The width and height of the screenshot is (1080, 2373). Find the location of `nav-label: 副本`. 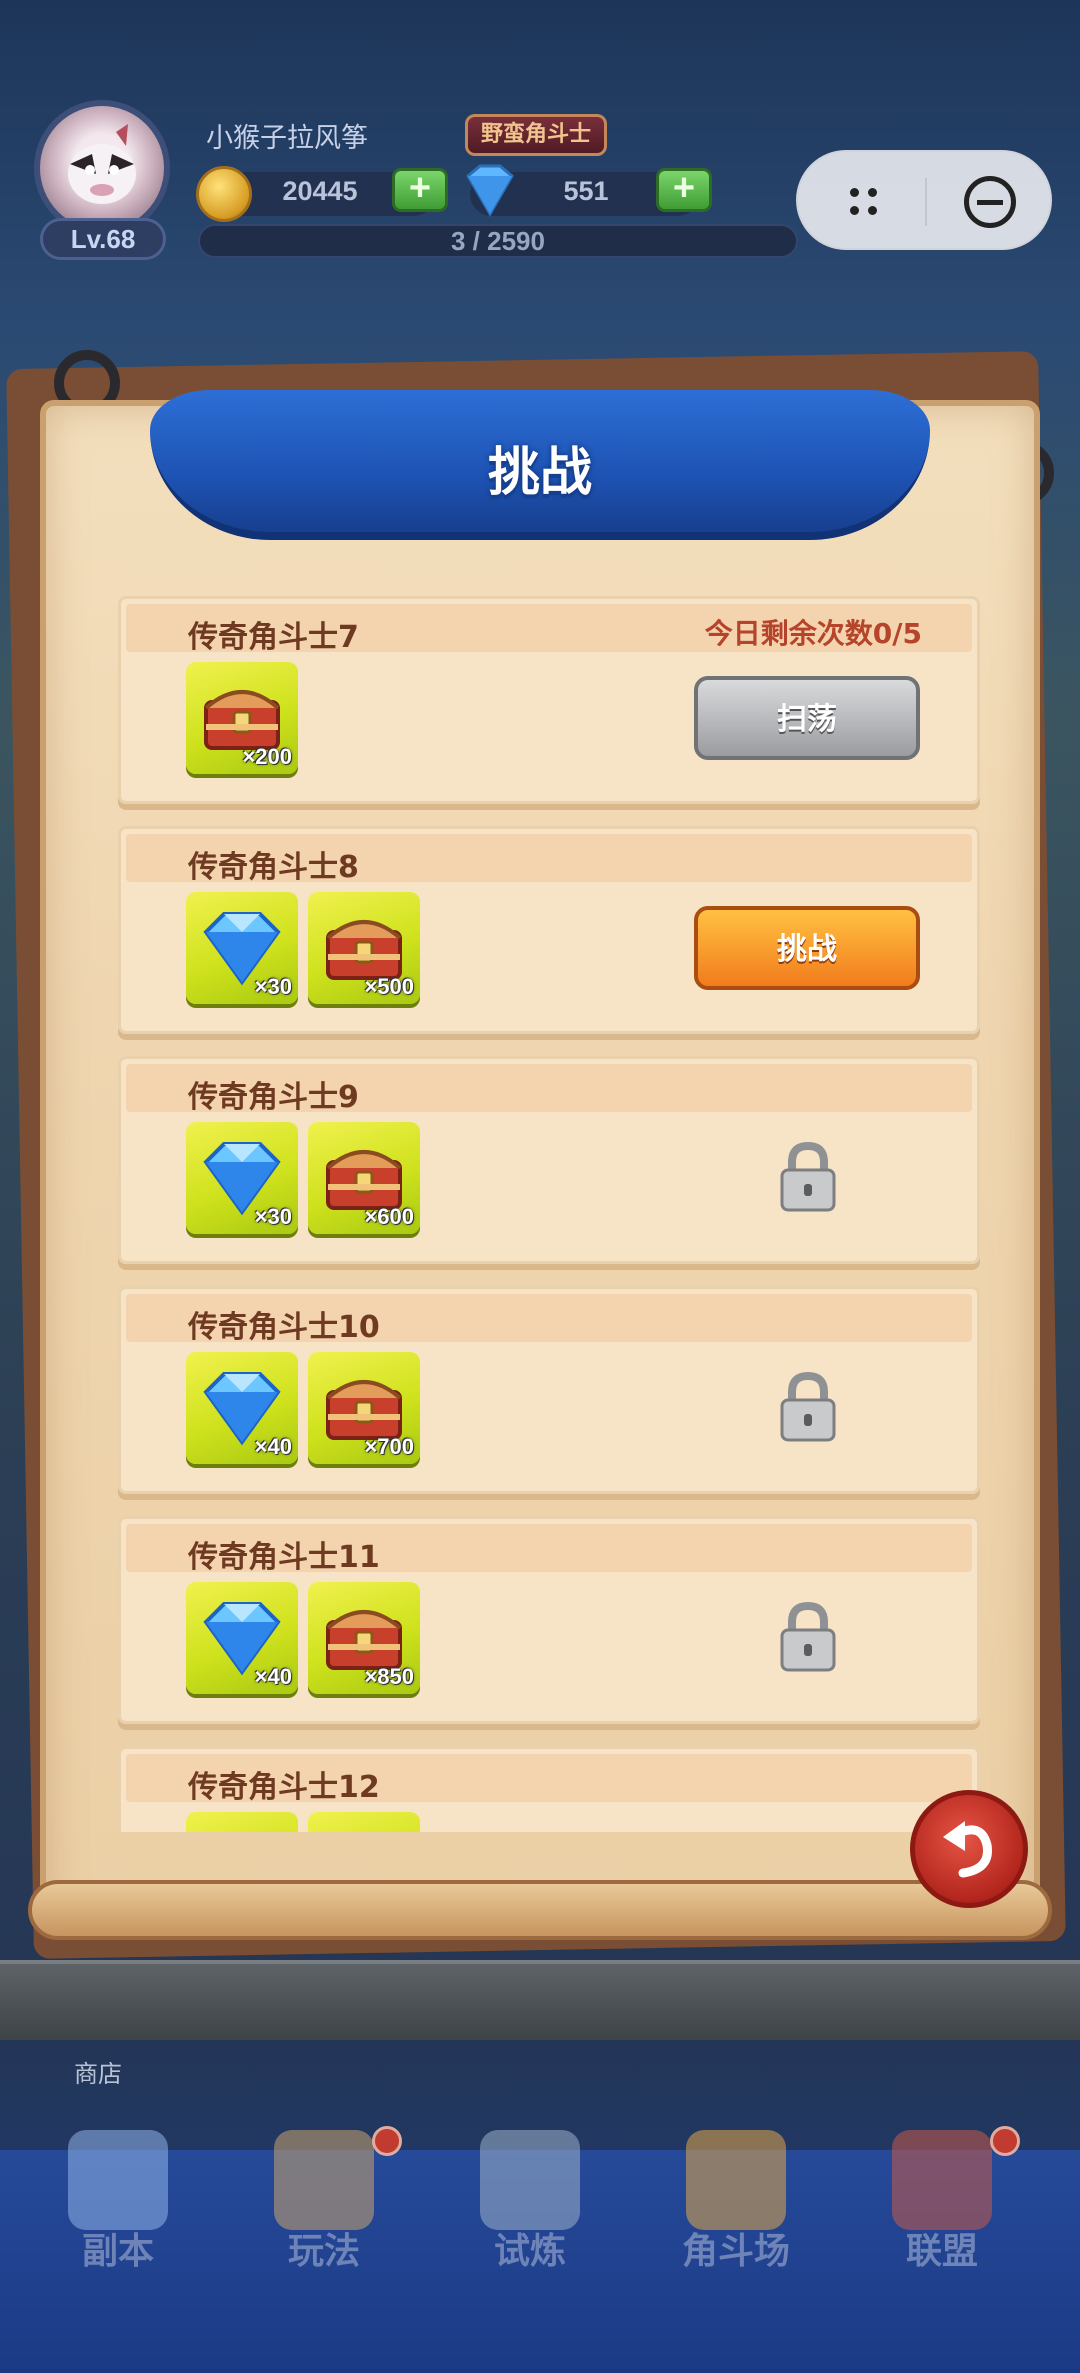

nav-label: 副本 is located at coordinates (117, 2251).